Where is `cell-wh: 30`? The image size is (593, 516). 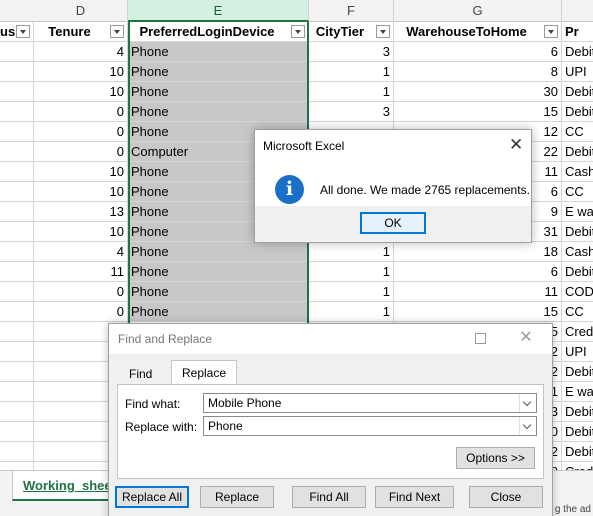
cell-wh: 30 is located at coordinates (478, 92).